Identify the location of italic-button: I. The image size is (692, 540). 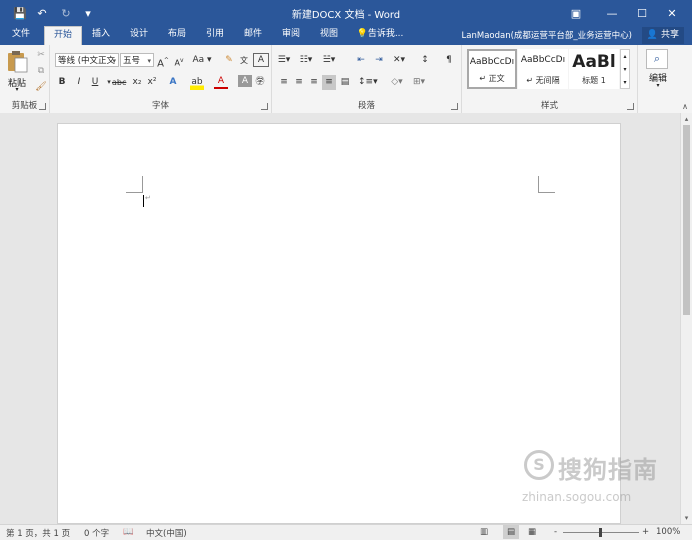
(79, 82).